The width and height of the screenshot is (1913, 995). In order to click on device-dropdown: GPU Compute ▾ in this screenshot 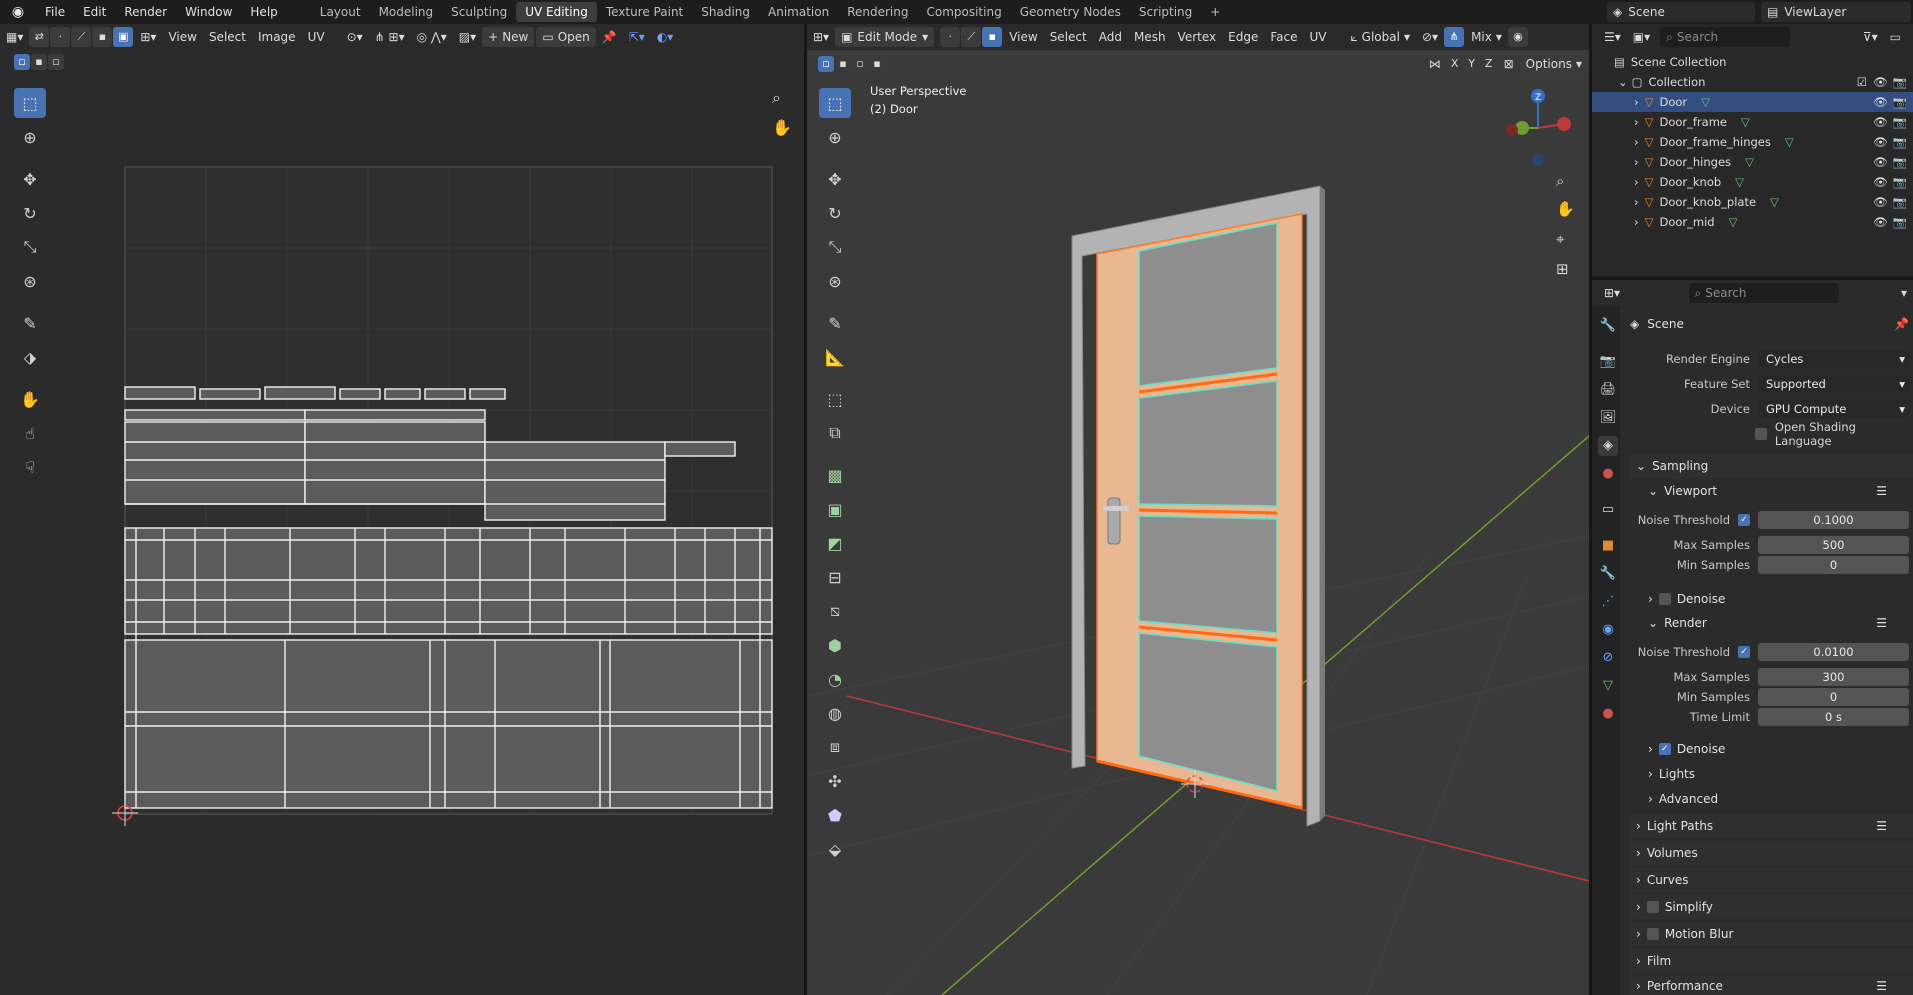, I will do `click(1833, 409)`.